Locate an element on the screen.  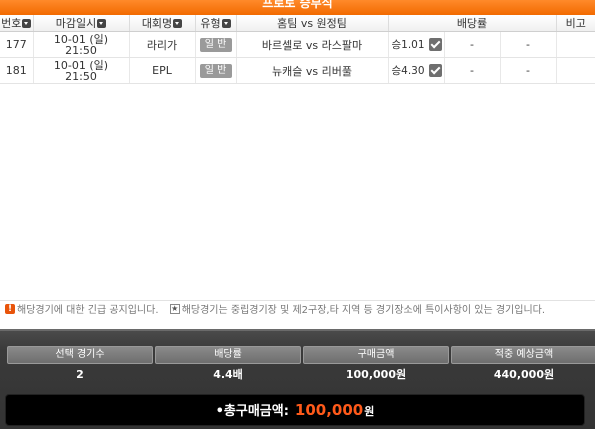
column-header-type: 유형 is located at coordinates (216, 23).